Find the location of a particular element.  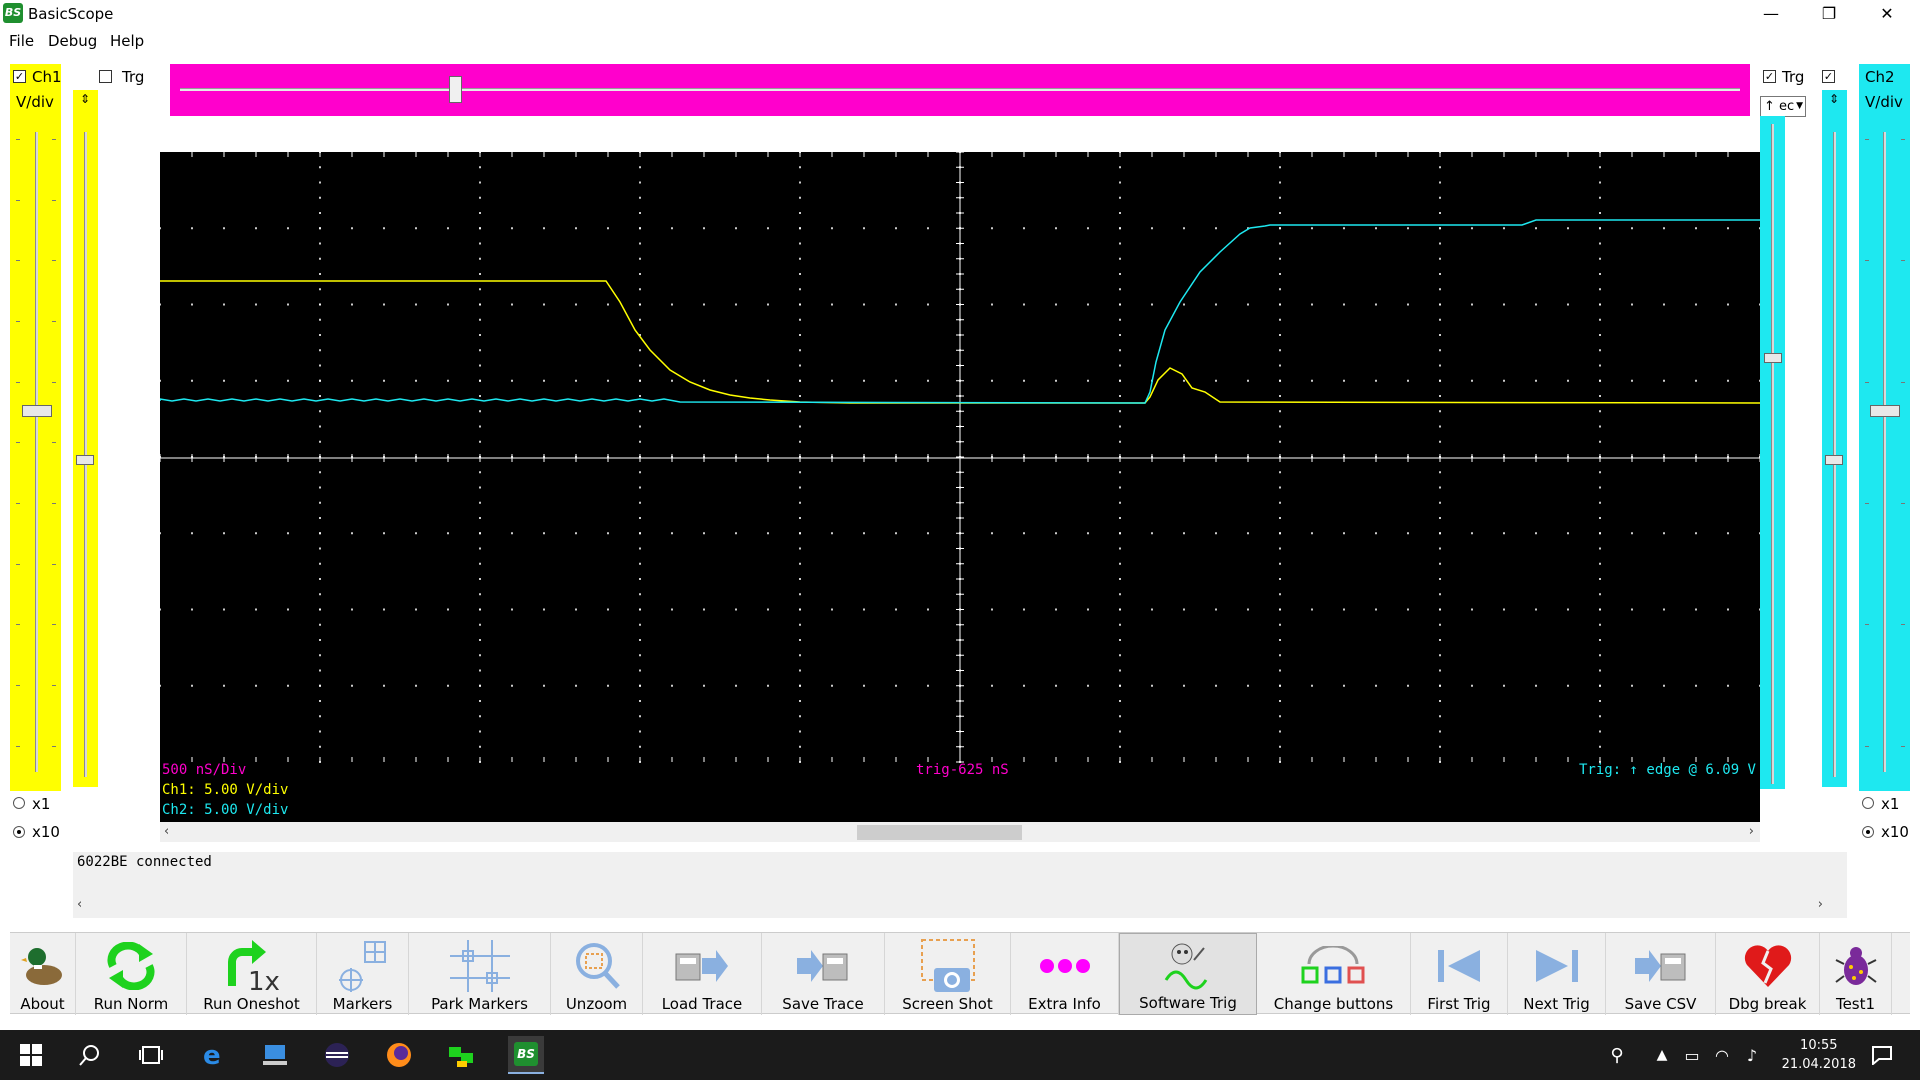

basicscope-taskbar-icon: BS is located at coordinates (526, 1055).